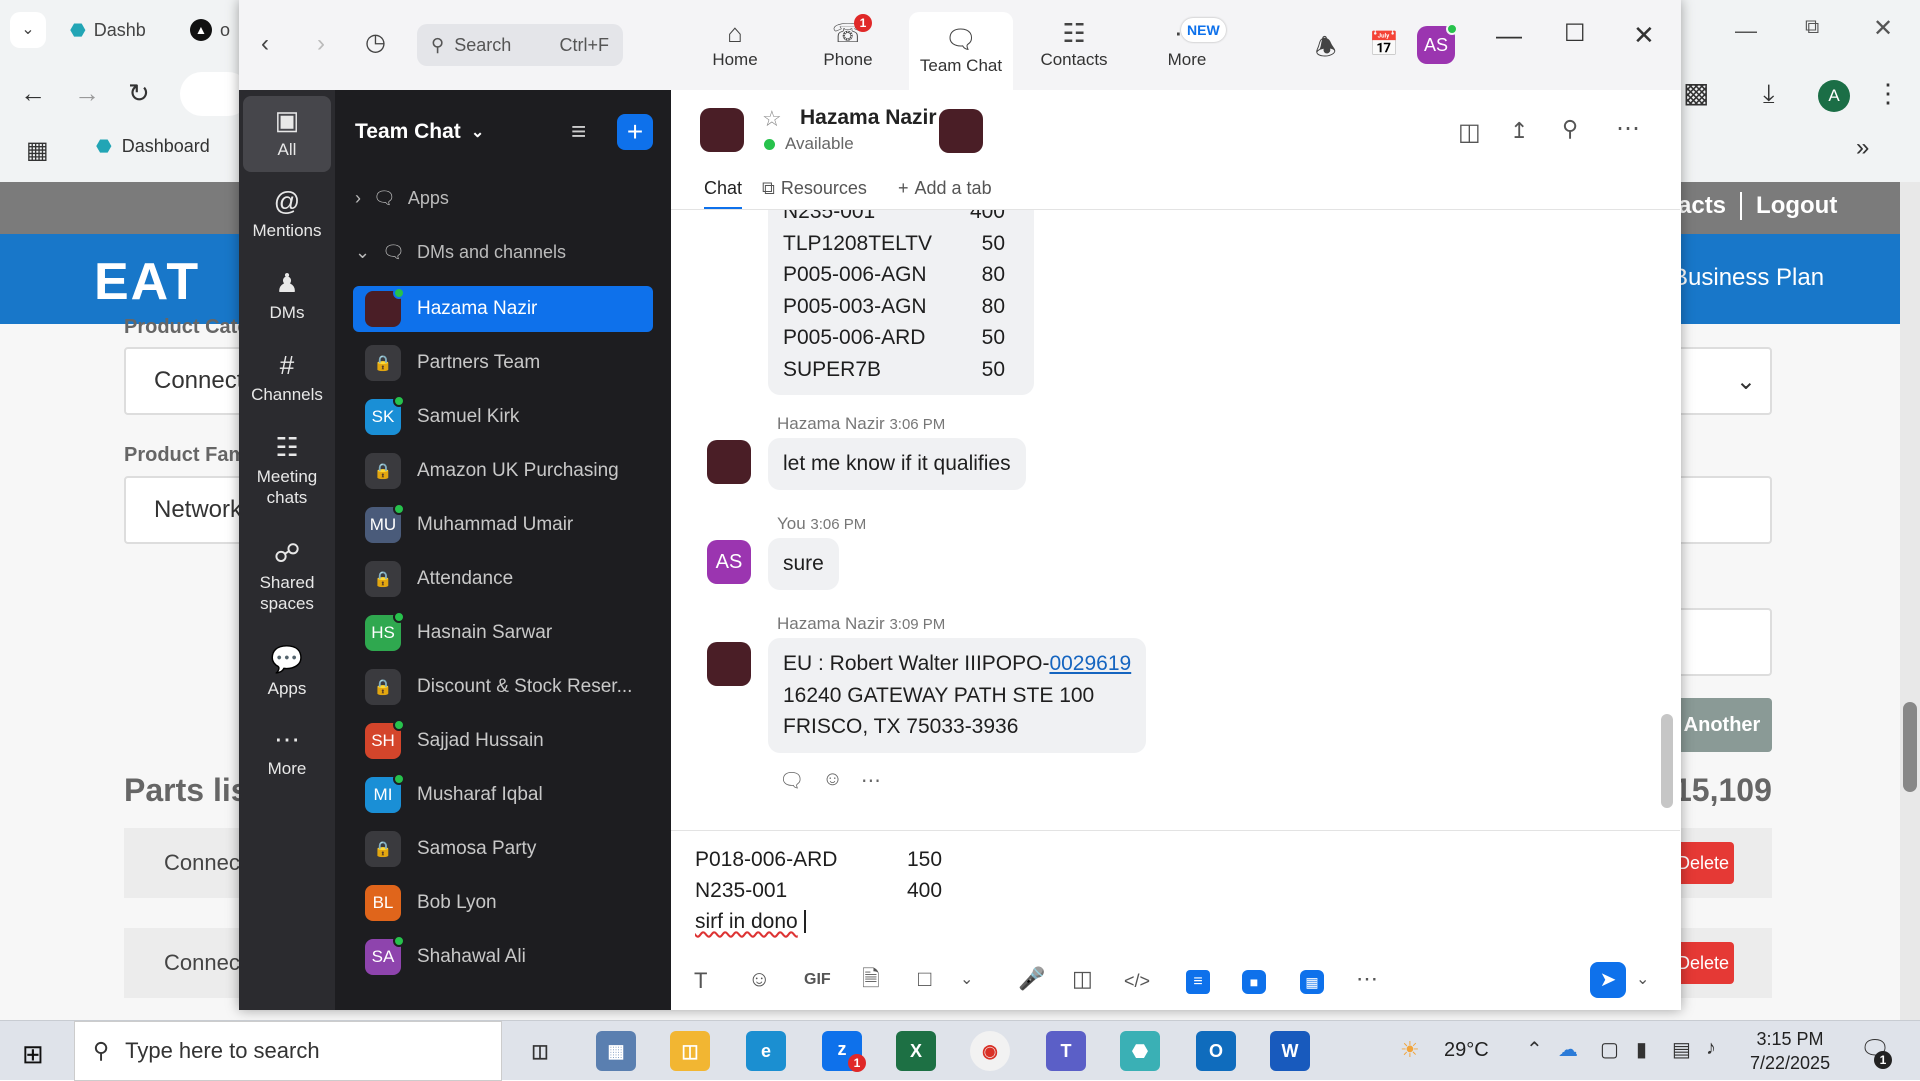 Image resolution: width=1920 pixels, height=1081 pixels. What do you see at coordinates (1575, 34) in the screenshot?
I see `maximize-icon: ☐` at bounding box center [1575, 34].